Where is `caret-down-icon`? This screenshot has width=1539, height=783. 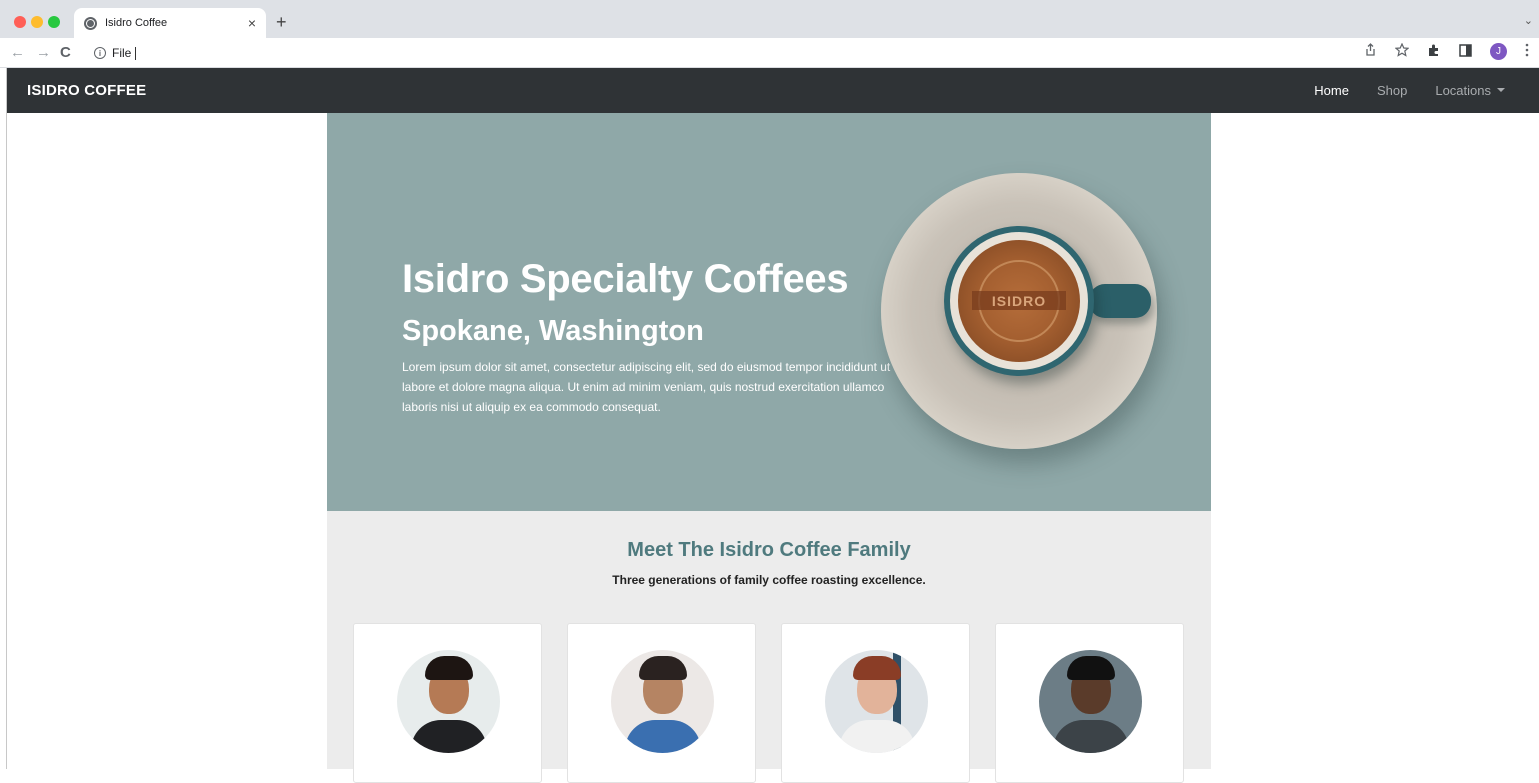 caret-down-icon is located at coordinates (1501, 90).